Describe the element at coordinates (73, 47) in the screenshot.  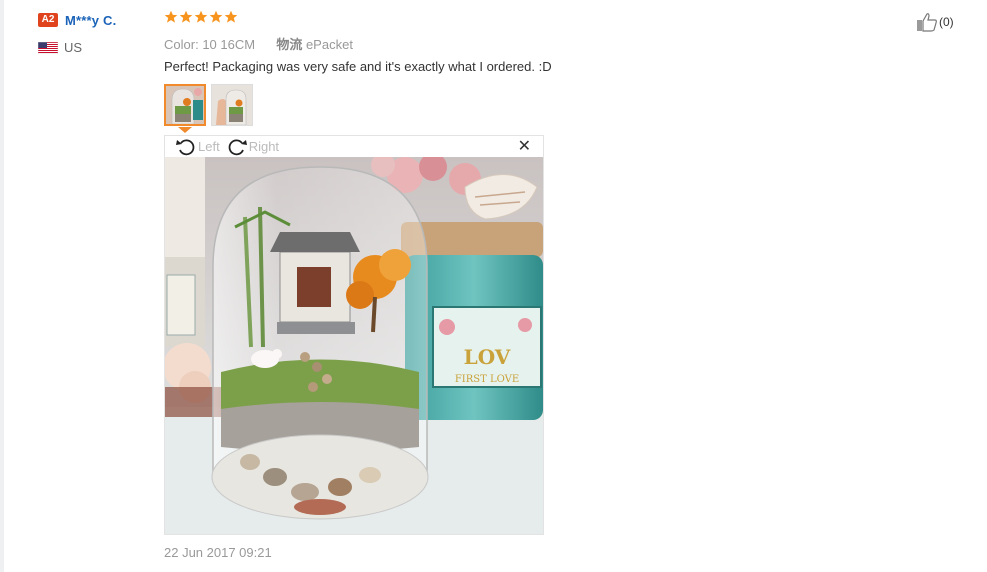
I see `buyer-country: US` at that location.